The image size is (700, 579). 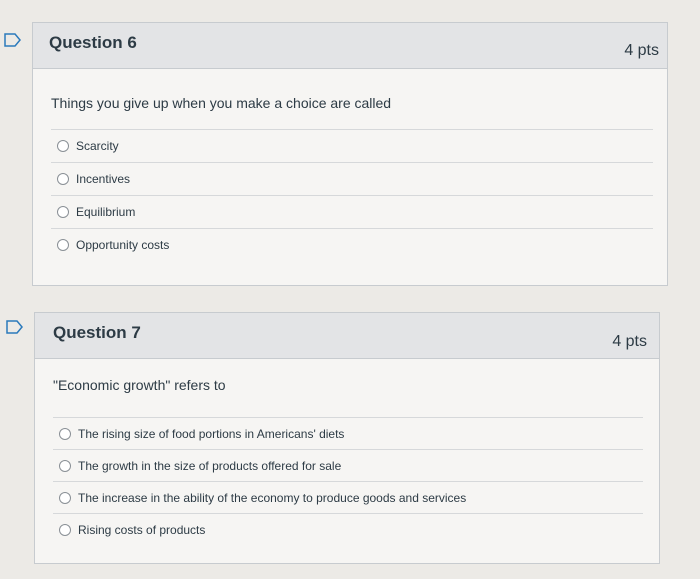 I want to click on answer-option: Incentives, so click(x=352, y=178).